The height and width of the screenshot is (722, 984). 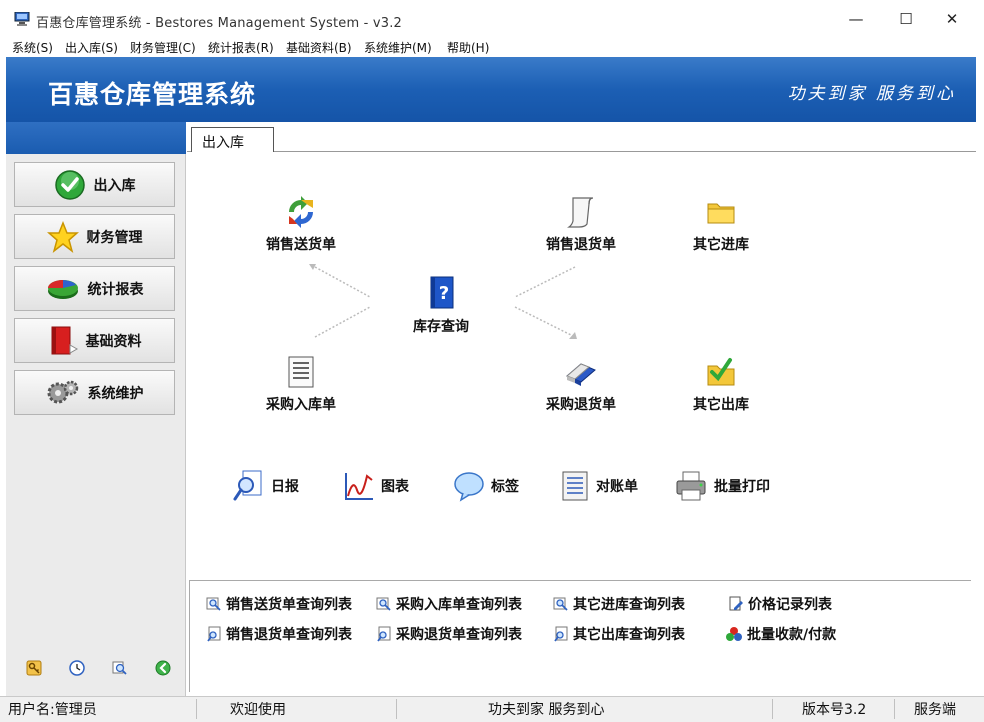 I want to click on link-other-out-list: 其它出库查询列表, so click(x=619, y=634).